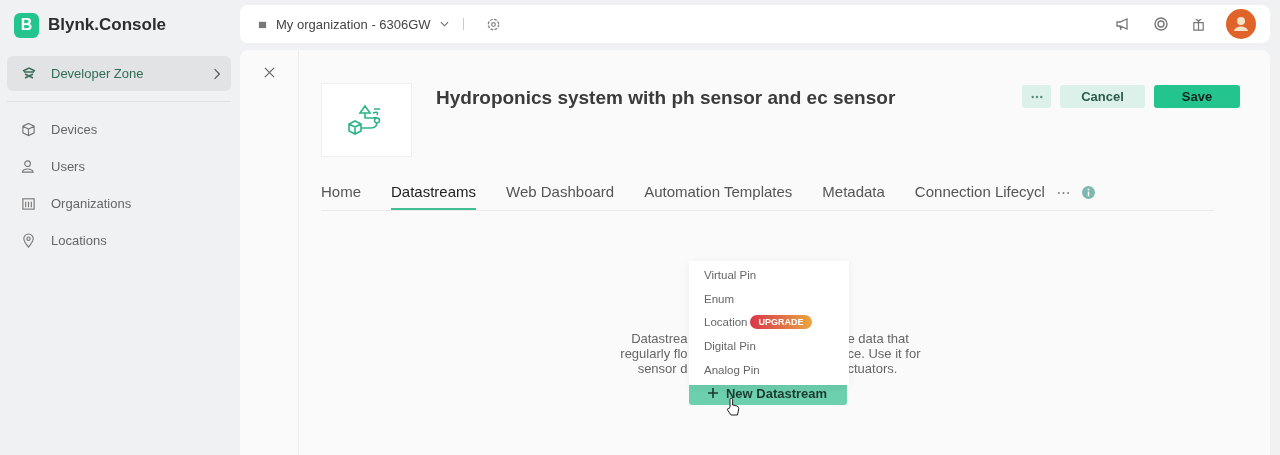  Describe the element at coordinates (733, 407) in the screenshot. I see `hand-cursor-icon` at that location.